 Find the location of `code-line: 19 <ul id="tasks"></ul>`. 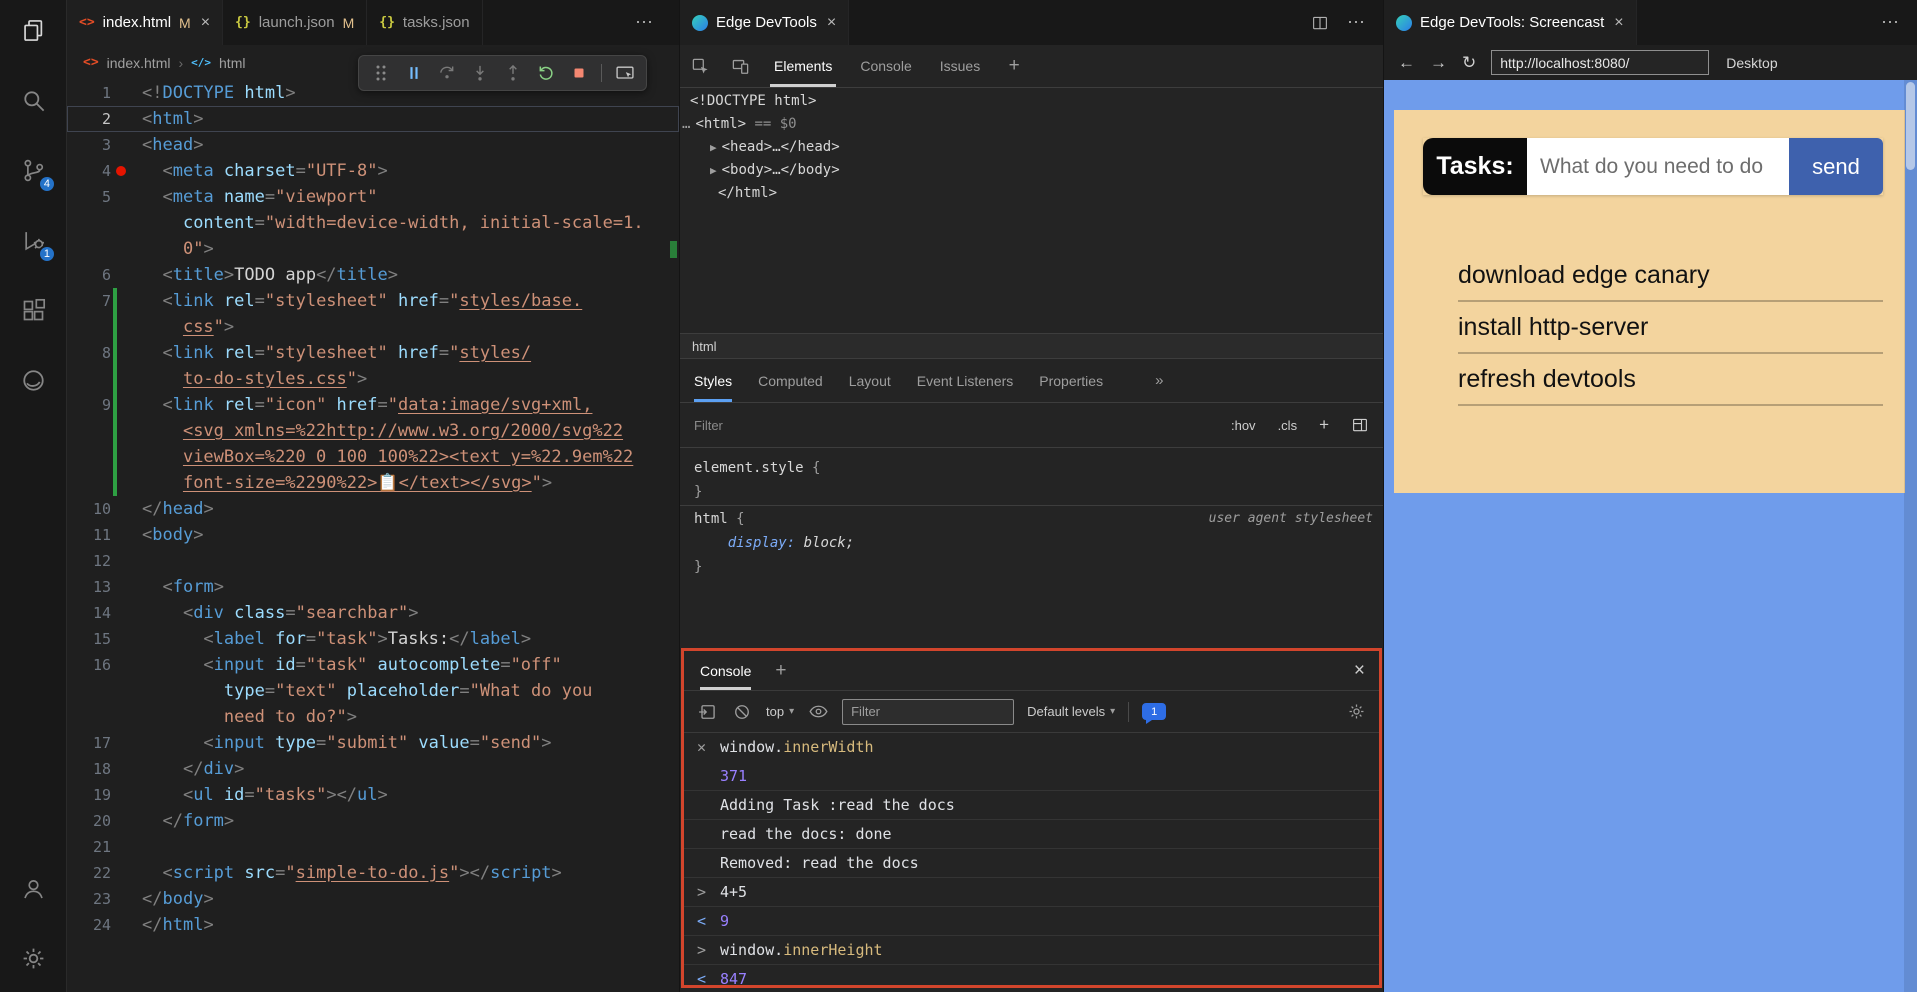

code-line: 19 <ul id="tasks"></ul> is located at coordinates (373, 795).